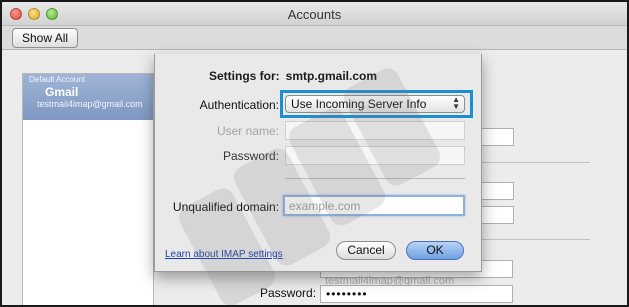 The height and width of the screenshot is (307, 629). I want to click on default-account-label: Default Account, so click(57, 79).